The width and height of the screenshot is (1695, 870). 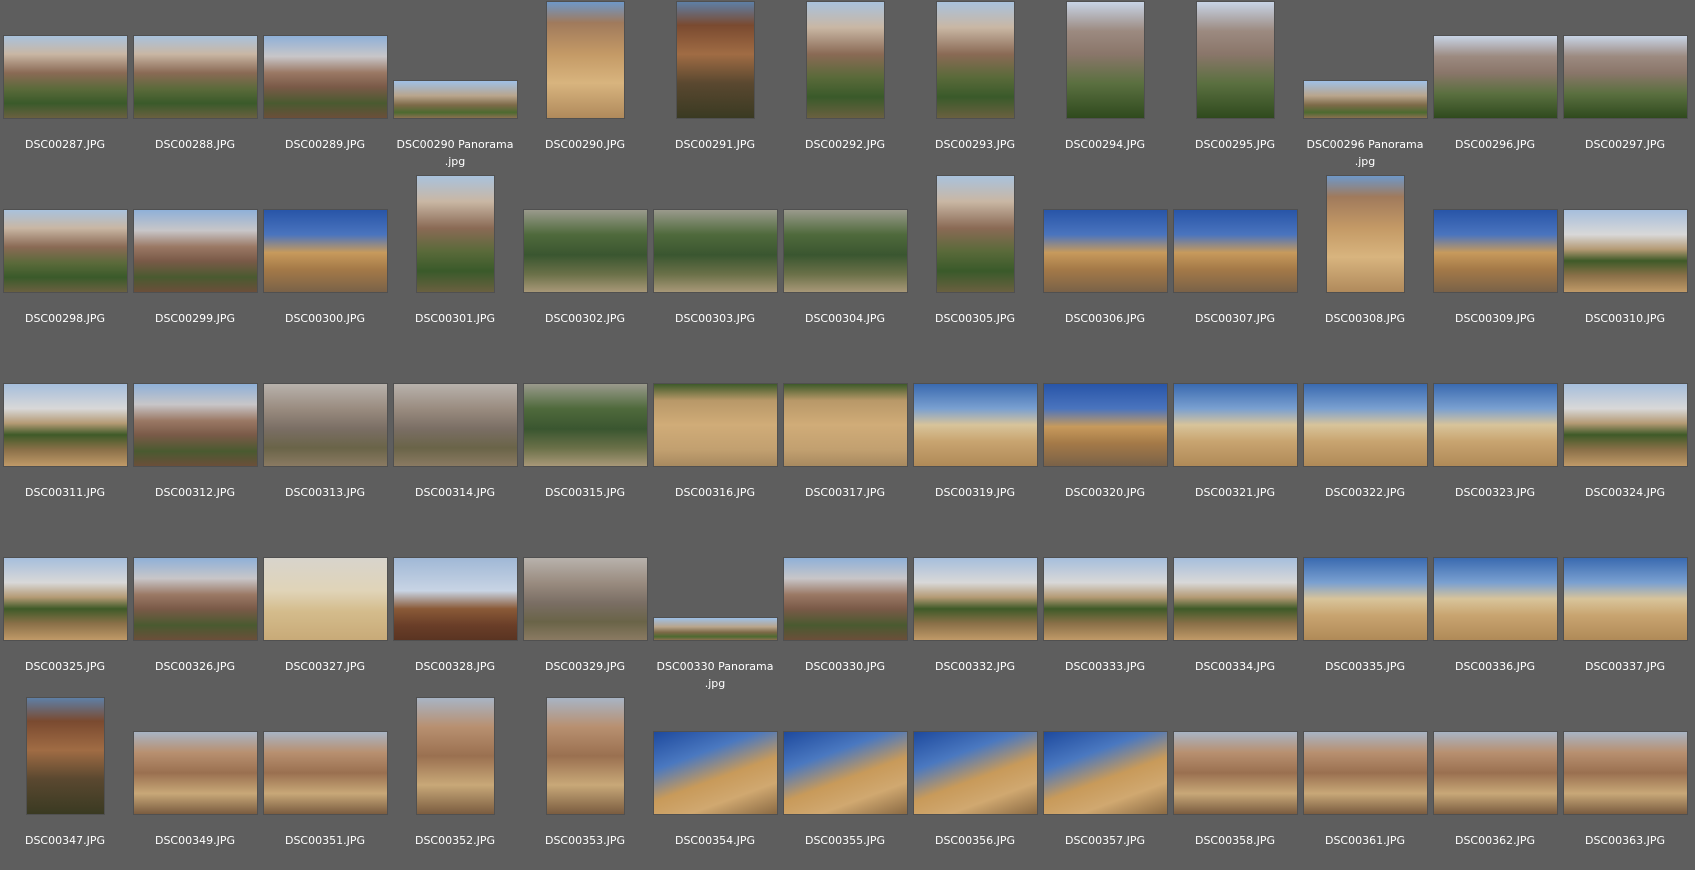 I want to click on thumbnail-item: DSC00354.JPG, so click(x=715, y=783).